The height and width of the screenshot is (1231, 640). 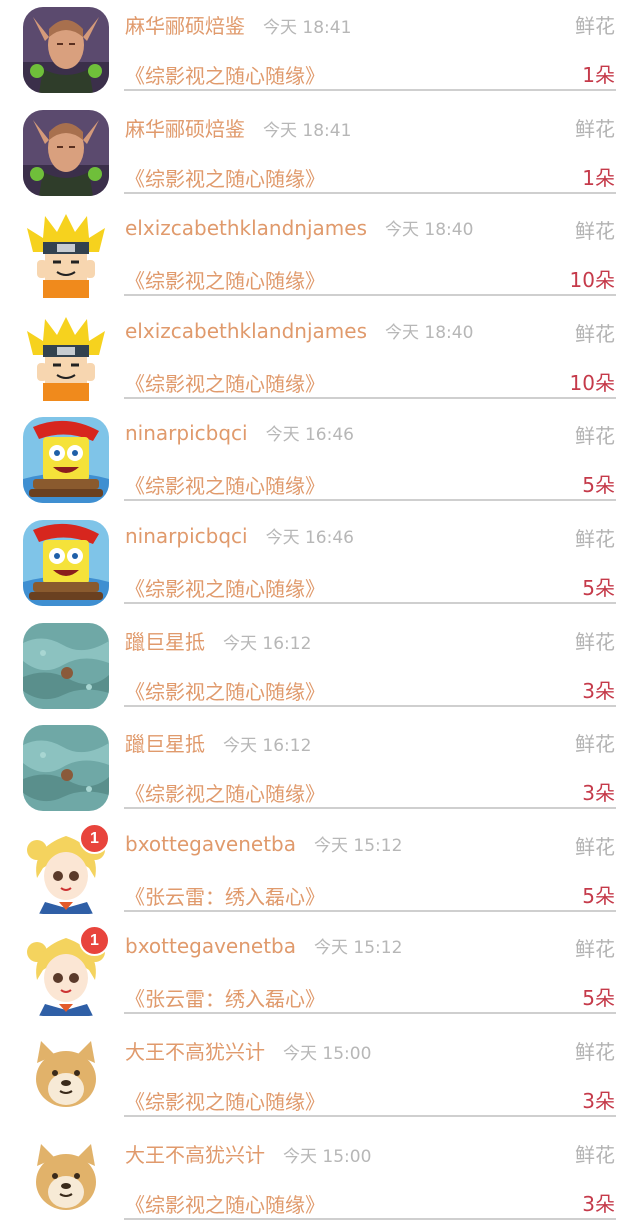 What do you see at coordinates (429, 230) in the screenshot?
I see `timestamp: 今天 18:40` at bounding box center [429, 230].